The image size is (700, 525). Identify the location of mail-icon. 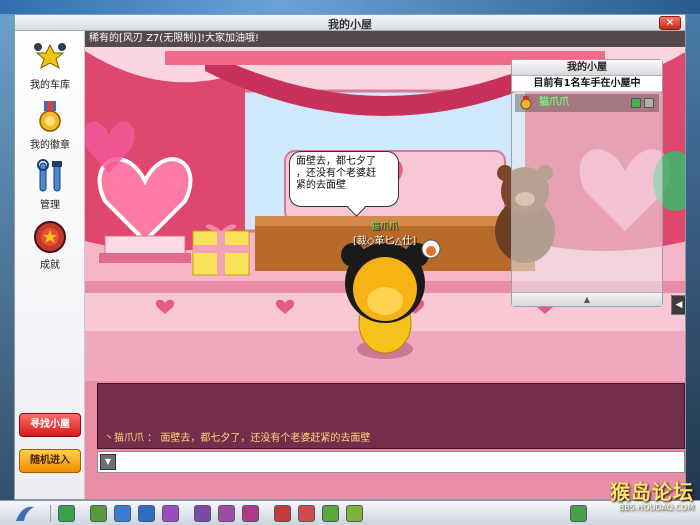
(250, 513).